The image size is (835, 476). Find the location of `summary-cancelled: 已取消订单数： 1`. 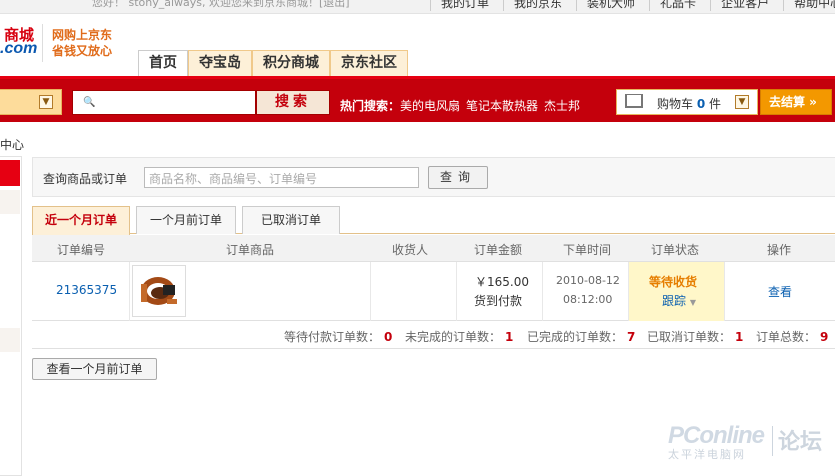

summary-cancelled: 已取消订单数： 1 is located at coordinates (695, 336).